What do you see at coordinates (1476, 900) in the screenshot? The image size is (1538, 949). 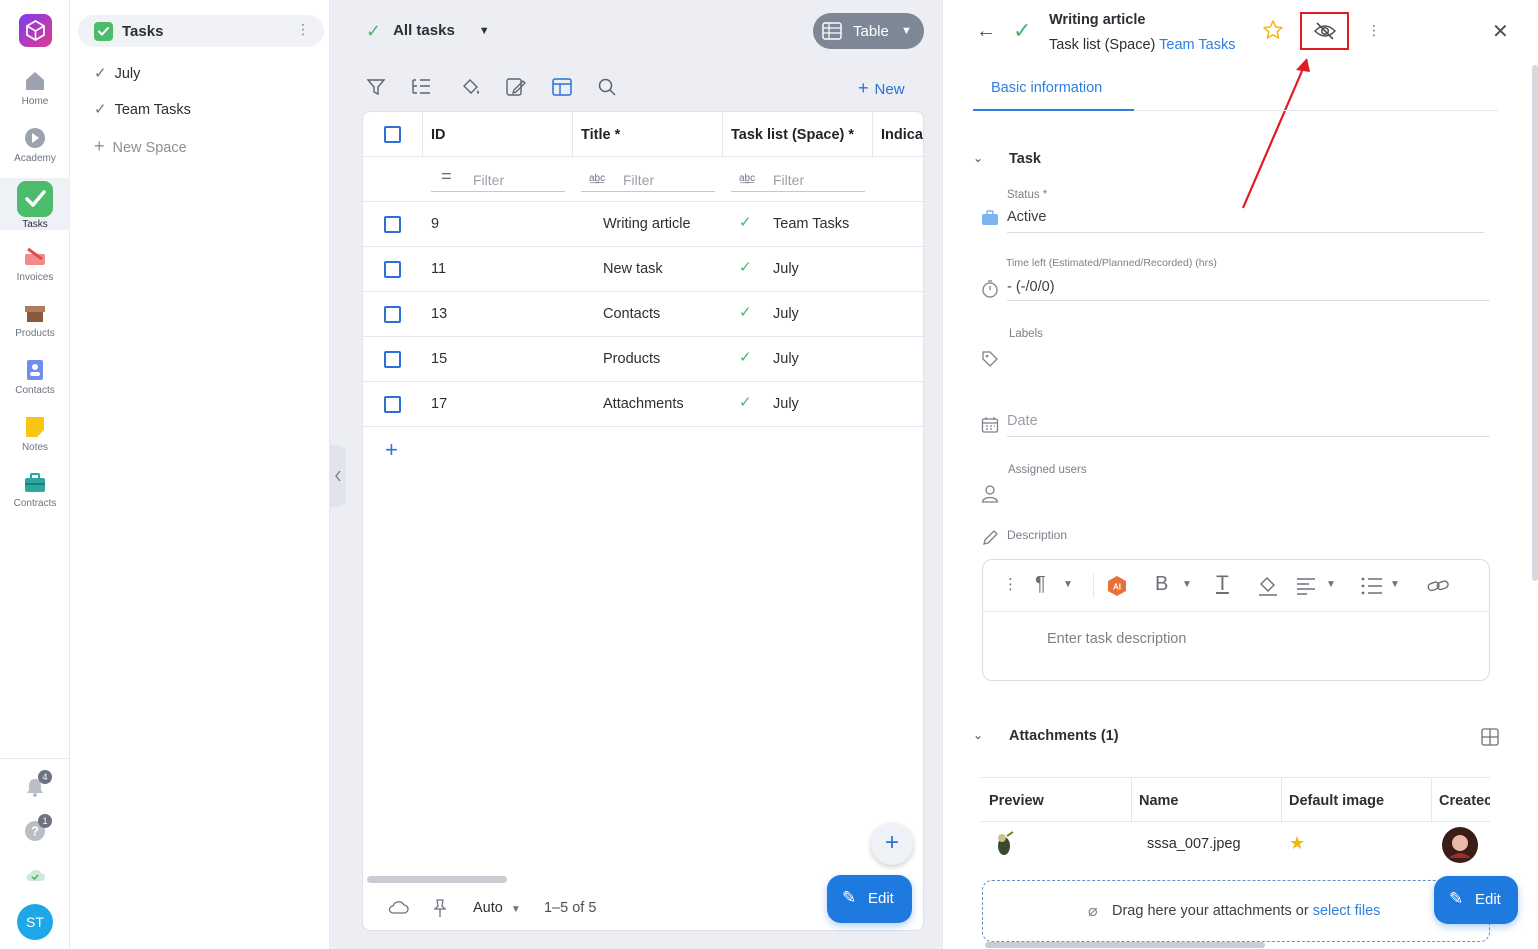 I see `detail-edit-button: ✎ Edit` at bounding box center [1476, 900].